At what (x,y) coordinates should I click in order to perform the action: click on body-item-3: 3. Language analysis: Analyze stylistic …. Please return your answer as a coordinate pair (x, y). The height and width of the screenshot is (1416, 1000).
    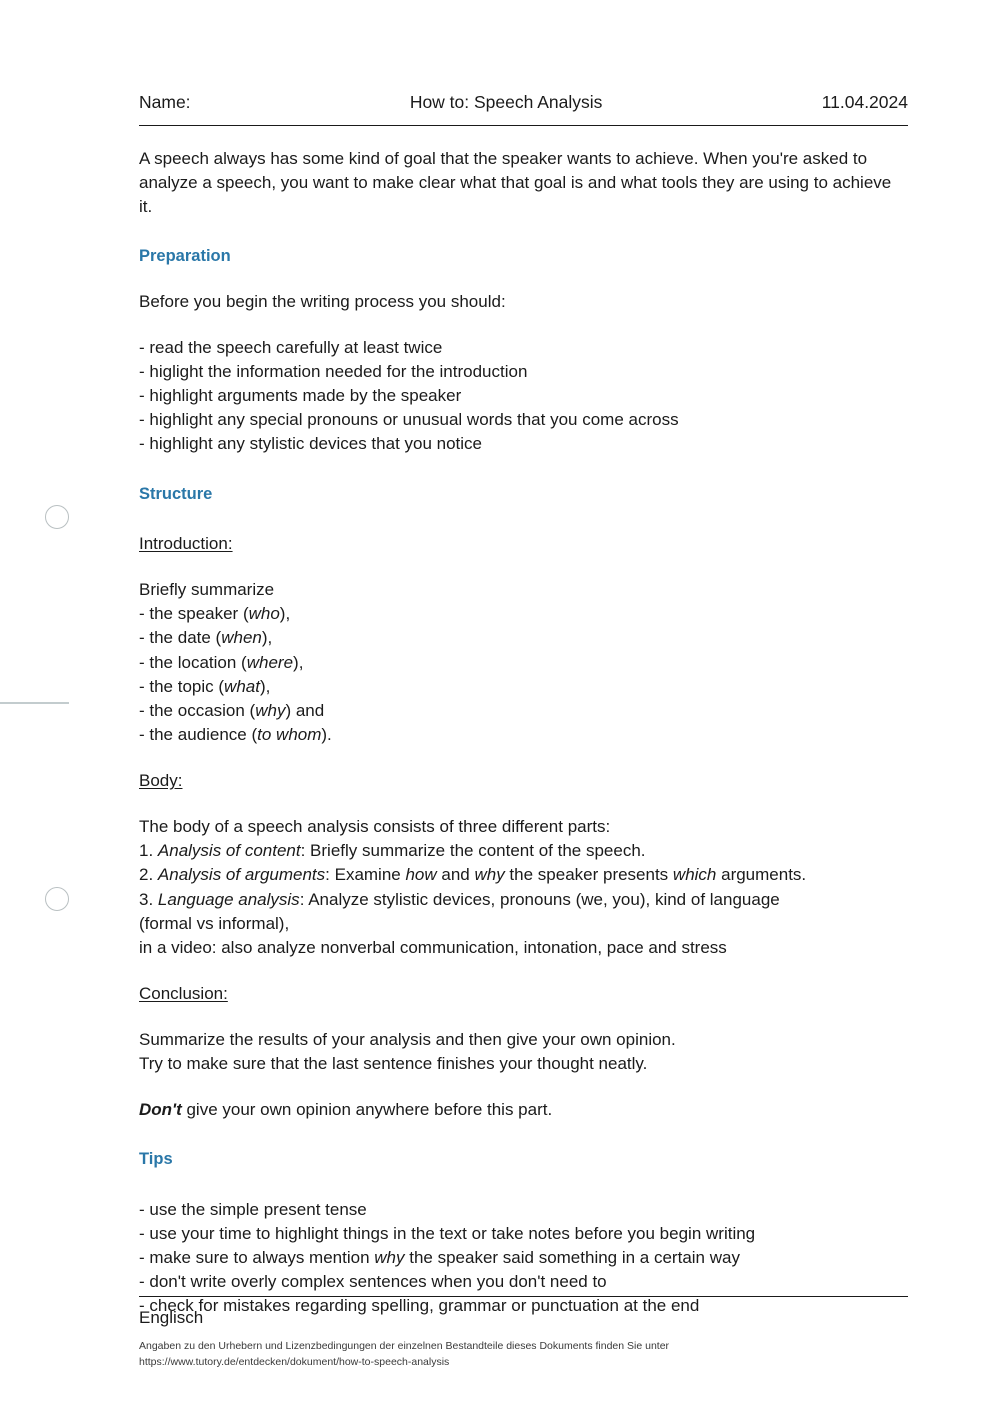
    Looking at the image, I should click on (523, 900).